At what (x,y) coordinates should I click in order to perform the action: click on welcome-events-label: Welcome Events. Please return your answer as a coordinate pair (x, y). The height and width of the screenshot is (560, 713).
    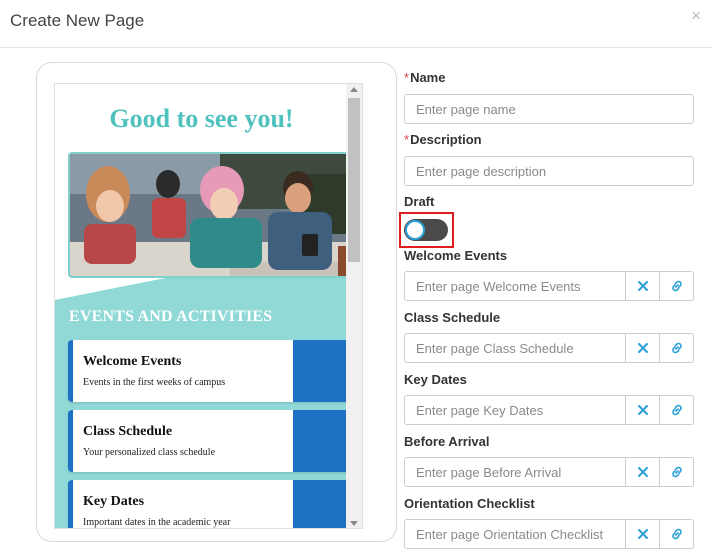
    Looking at the image, I should click on (456, 255).